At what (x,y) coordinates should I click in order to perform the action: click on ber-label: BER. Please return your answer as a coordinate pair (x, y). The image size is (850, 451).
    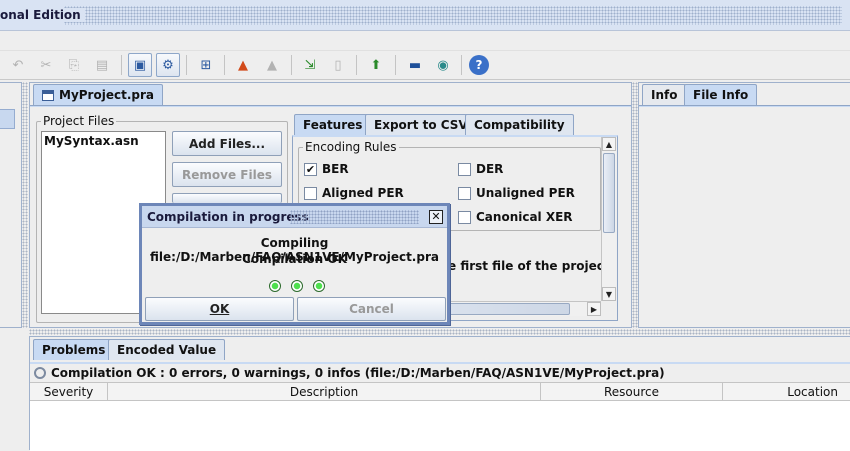
    Looking at the image, I should click on (335, 169).